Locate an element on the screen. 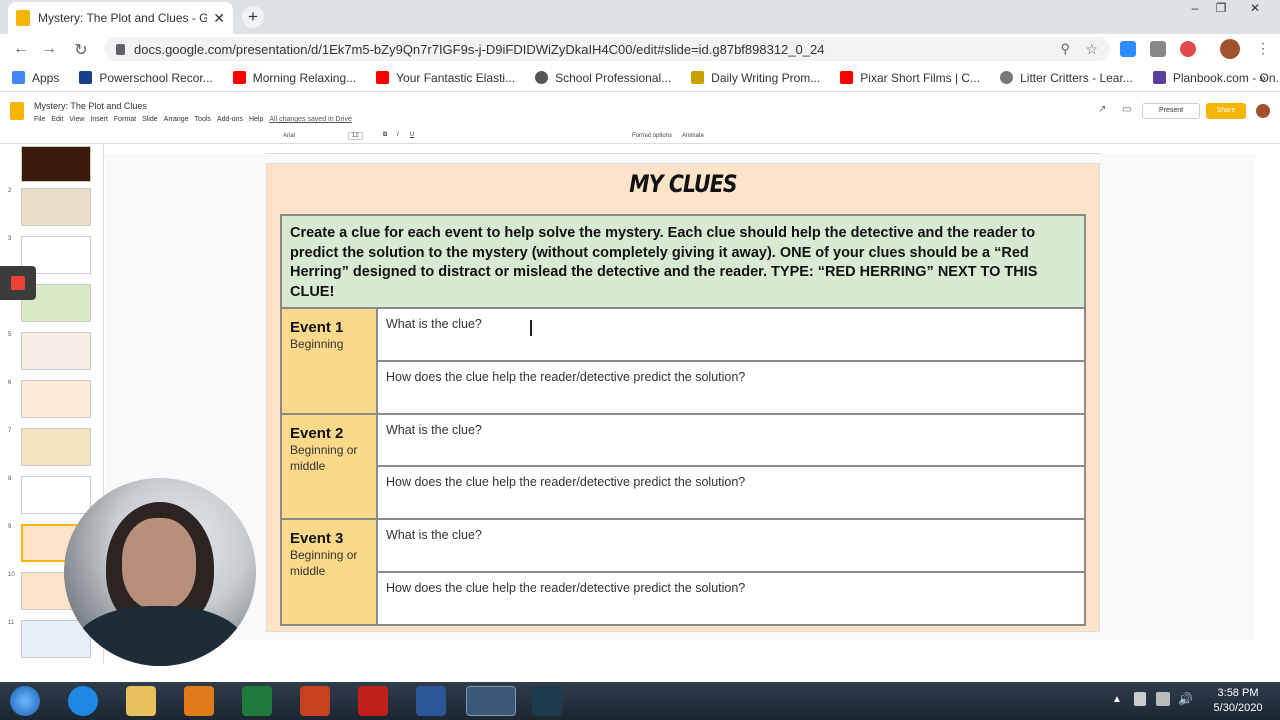 This screenshot has height=720, width=1280. menu-edit: Edit is located at coordinates (57, 119).